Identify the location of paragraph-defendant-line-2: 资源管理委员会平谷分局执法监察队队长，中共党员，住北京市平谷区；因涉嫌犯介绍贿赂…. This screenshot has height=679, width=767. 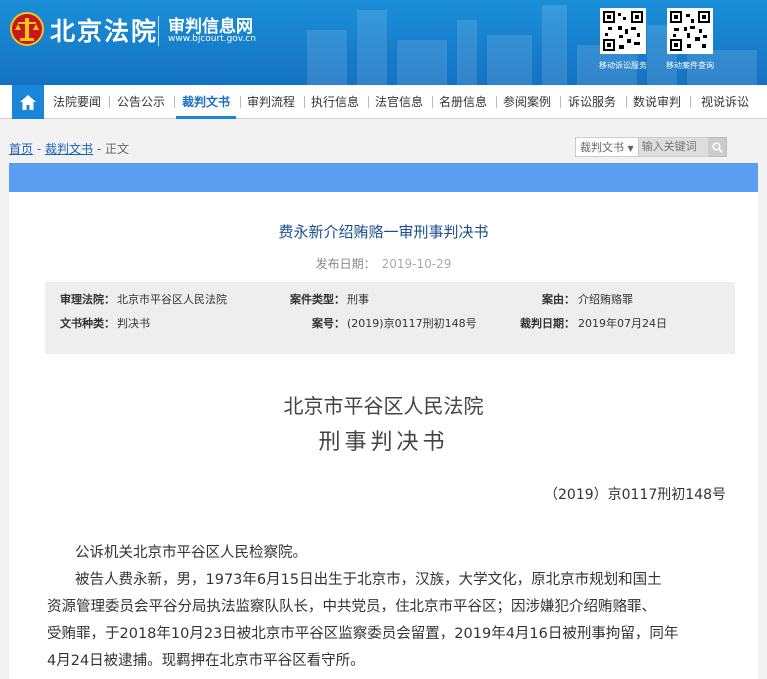
(351, 607).